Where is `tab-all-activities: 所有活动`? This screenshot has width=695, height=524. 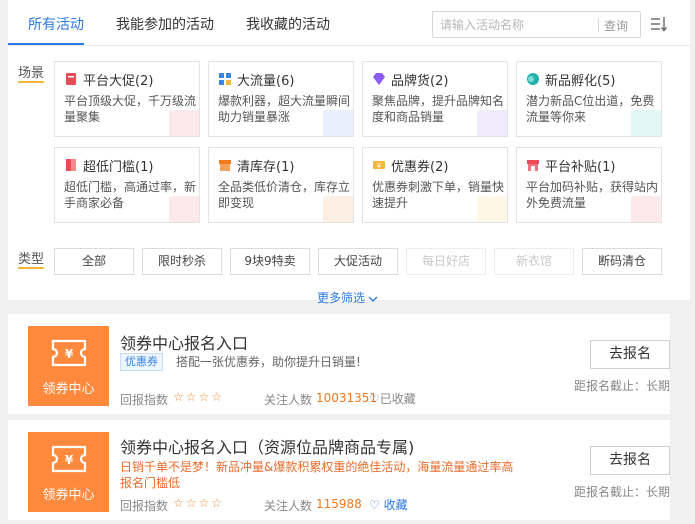
tab-all-activities: 所有活动 is located at coordinates (56, 24).